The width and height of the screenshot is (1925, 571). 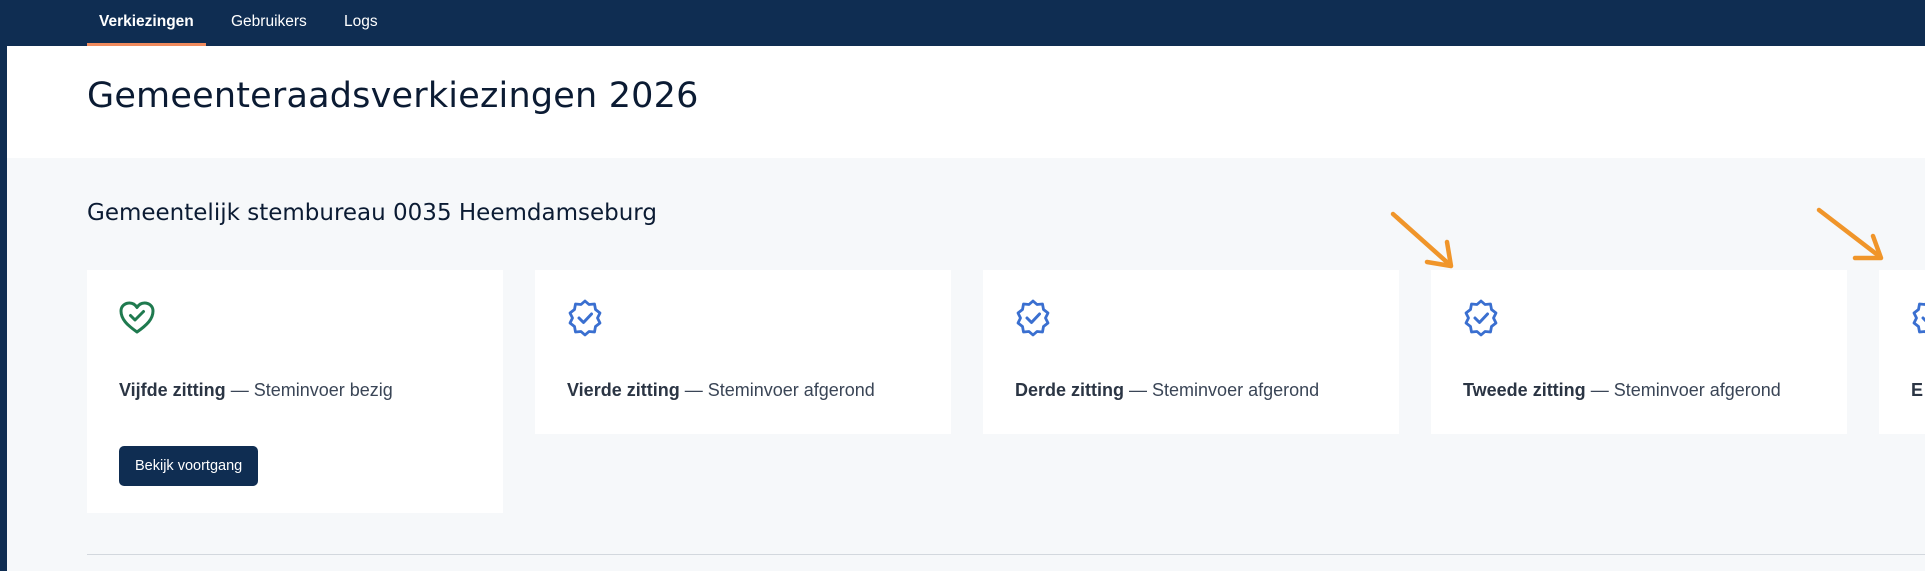 What do you see at coordinates (269, 23) in the screenshot?
I see `tab-gebruikers: Gebruikers` at bounding box center [269, 23].